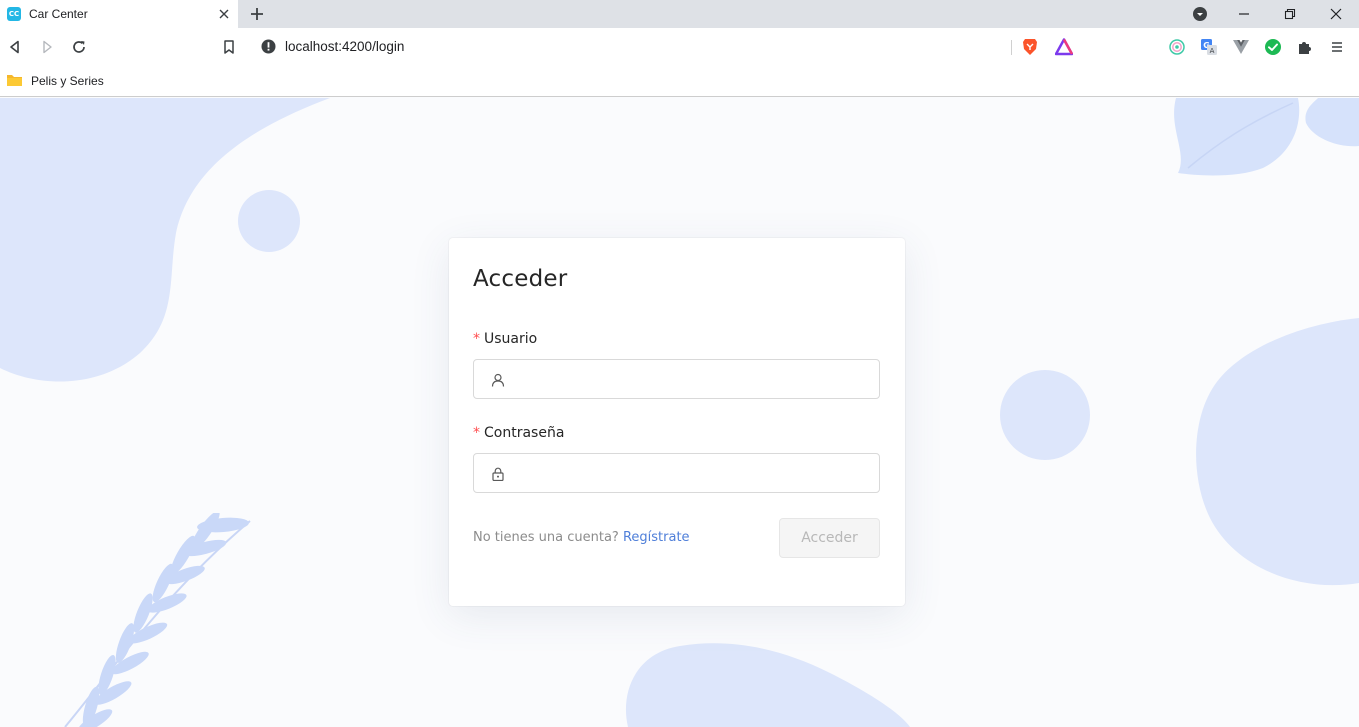  What do you see at coordinates (1244, 14) in the screenshot?
I see `minimize-icon` at bounding box center [1244, 14].